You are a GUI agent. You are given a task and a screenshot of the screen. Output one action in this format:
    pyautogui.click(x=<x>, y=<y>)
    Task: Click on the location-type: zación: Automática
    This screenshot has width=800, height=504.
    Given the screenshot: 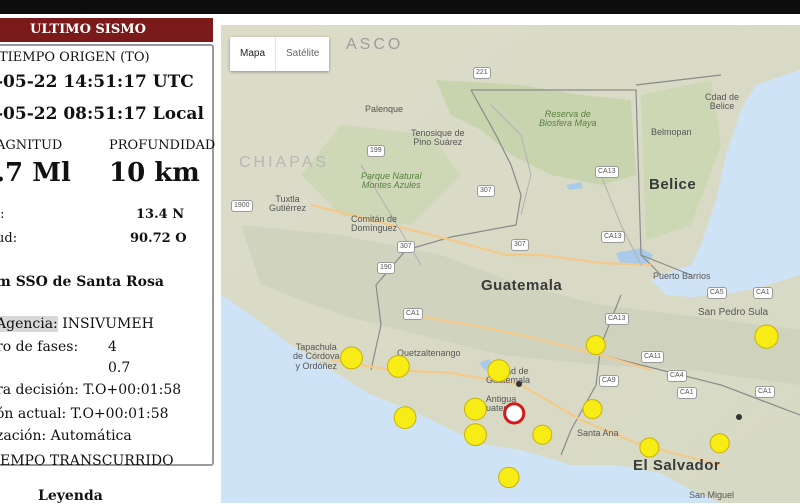 What is the action you would take?
    pyautogui.click(x=66, y=436)
    